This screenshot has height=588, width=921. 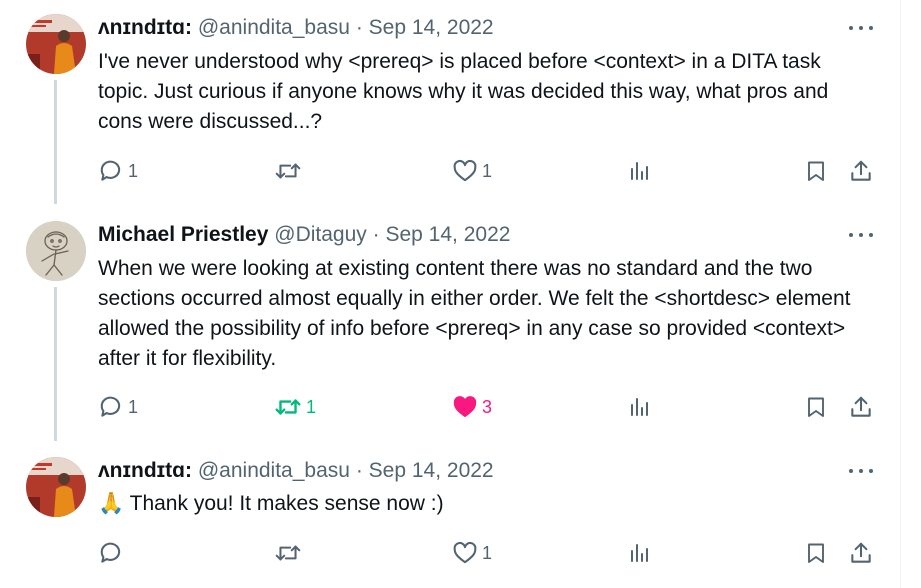 What do you see at coordinates (111, 503) in the screenshot?
I see `folded-hands-emoji: 🙏` at bounding box center [111, 503].